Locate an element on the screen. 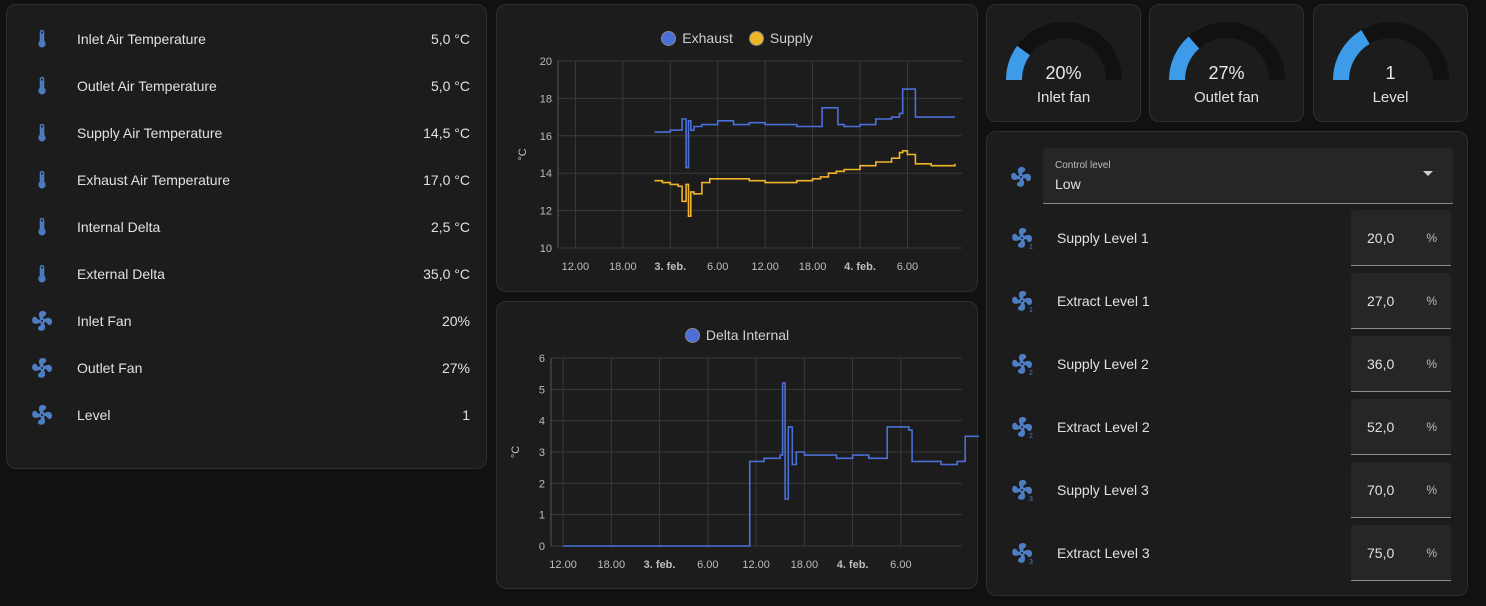 The height and width of the screenshot is (606, 1486). entity-value: 1 is located at coordinates (466, 414).